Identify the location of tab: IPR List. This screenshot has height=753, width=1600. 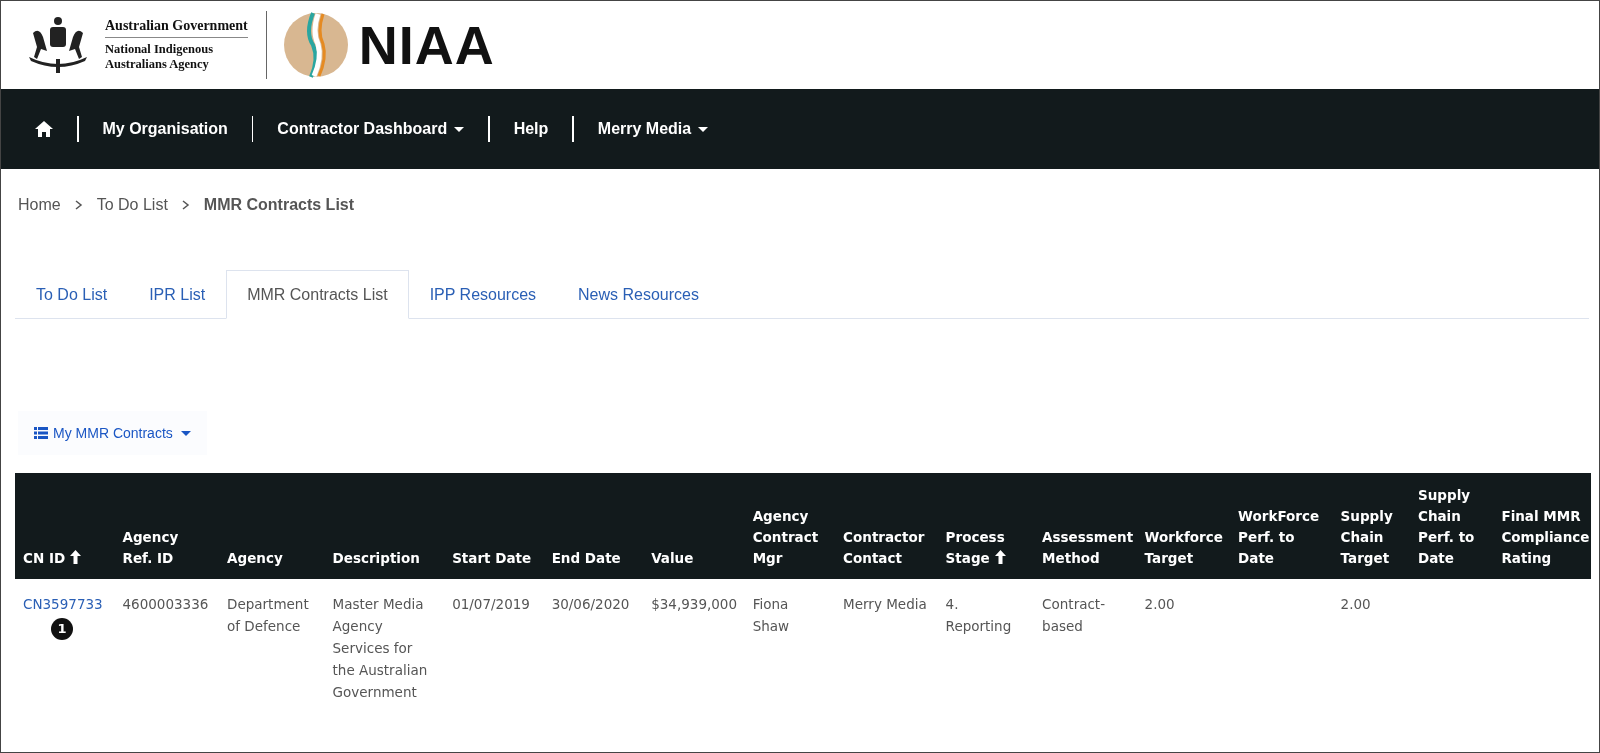
(177, 294).